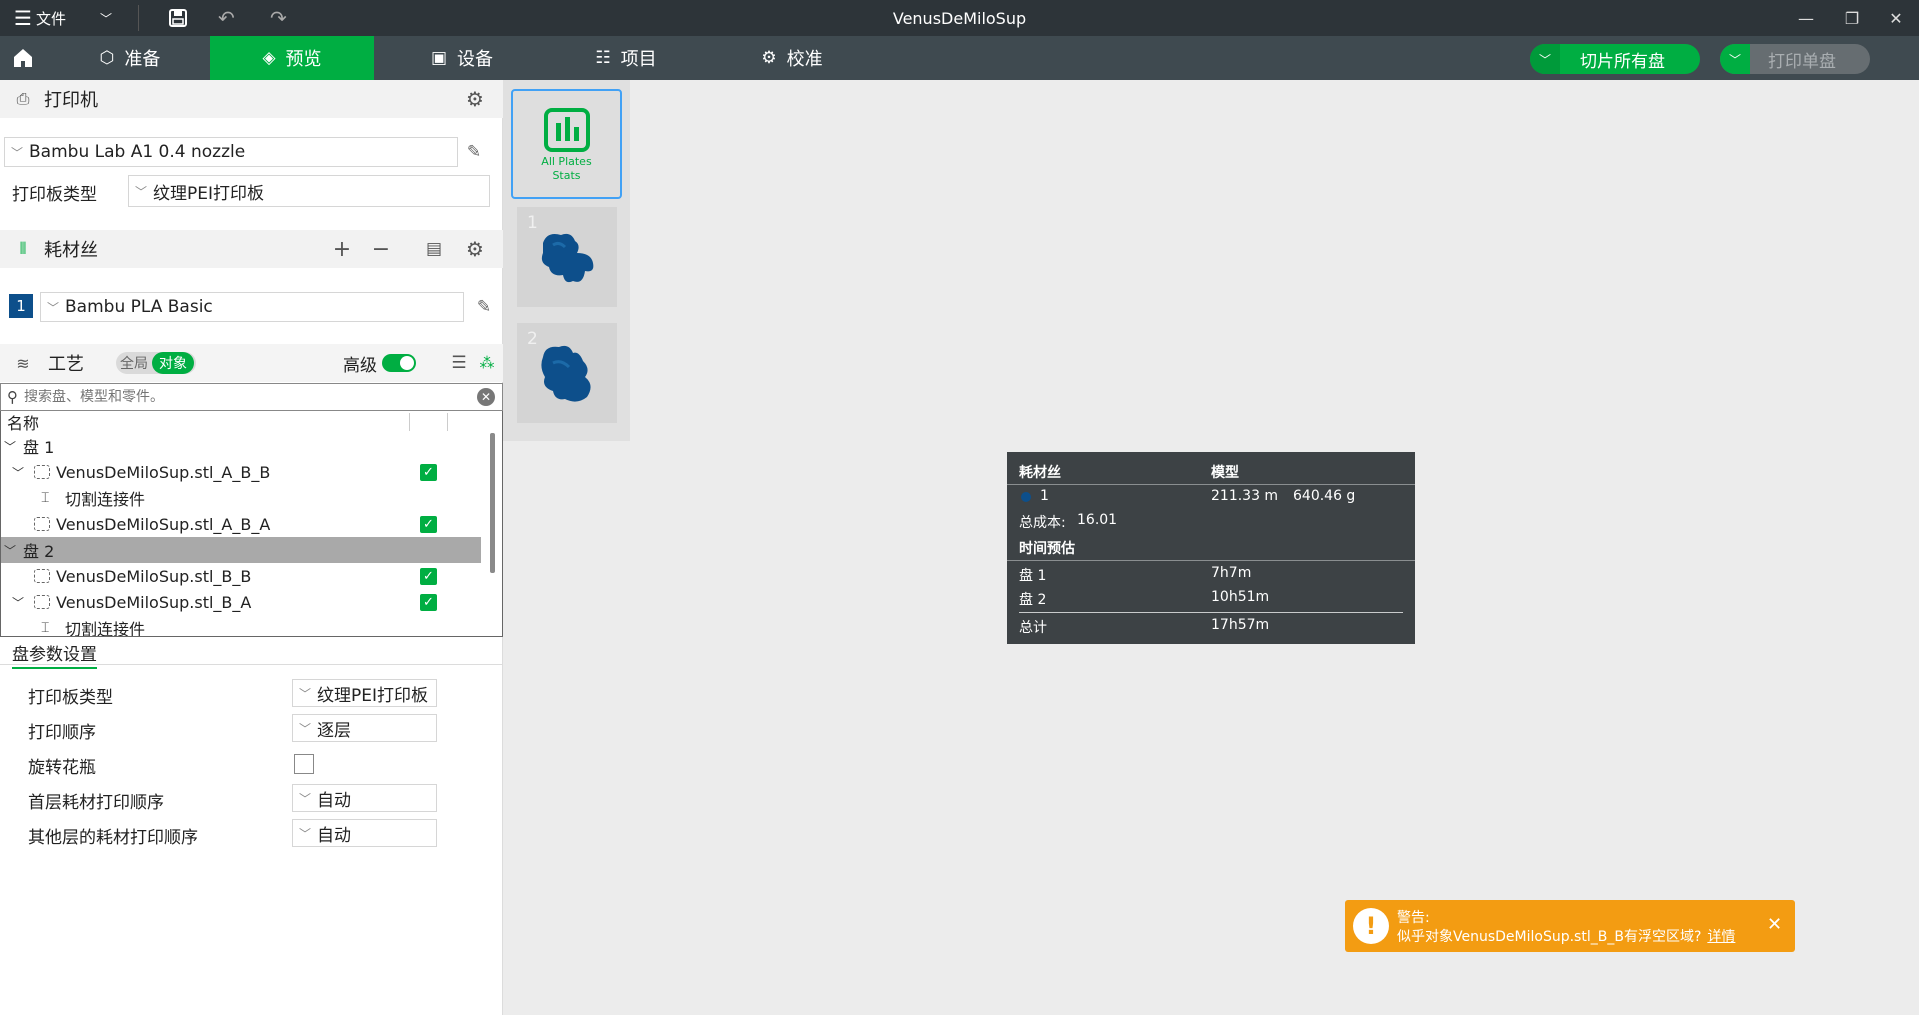 The width and height of the screenshot is (1919, 1015). I want to click on advanced-label: 高级, so click(360, 365).